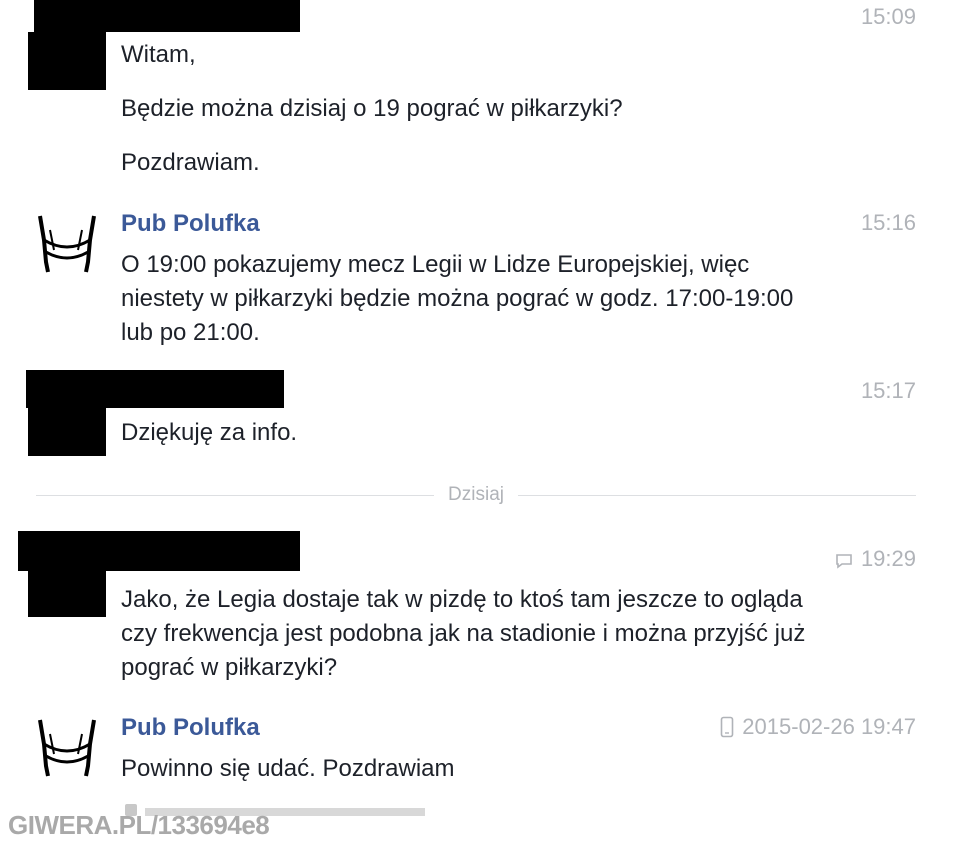  What do you see at coordinates (727, 727) in the screenshot?
I see `mobile-phone-icon` at bounding box center [727, 727].